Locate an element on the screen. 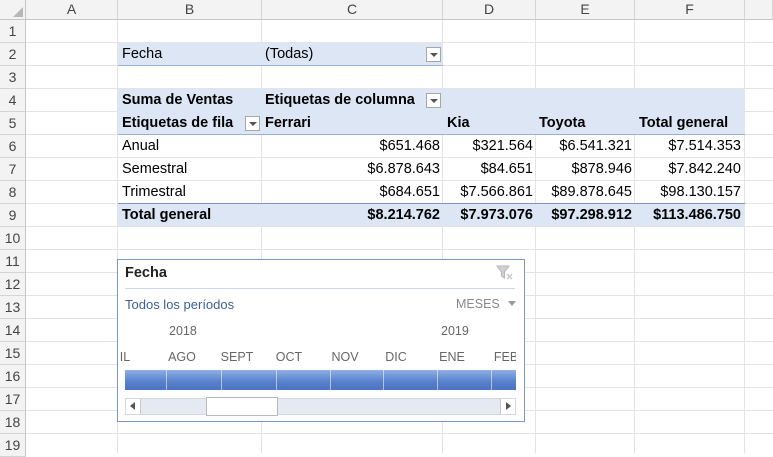  row-header: 6 is located at coordinates (13, 146).